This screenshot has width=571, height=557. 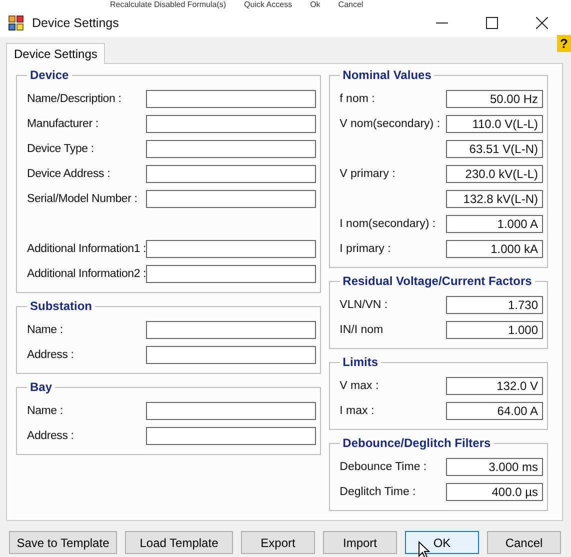 What do you see at coordinates (68, 174) in the screenshot?
I see `field-label: Device Address :` at bounding box center [68, 174].